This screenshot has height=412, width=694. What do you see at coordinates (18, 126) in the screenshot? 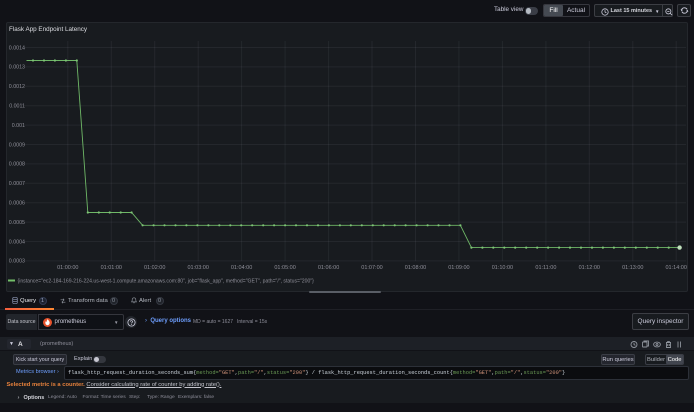
I see `svg-text: 0.001` at bounding box center [18, 126].